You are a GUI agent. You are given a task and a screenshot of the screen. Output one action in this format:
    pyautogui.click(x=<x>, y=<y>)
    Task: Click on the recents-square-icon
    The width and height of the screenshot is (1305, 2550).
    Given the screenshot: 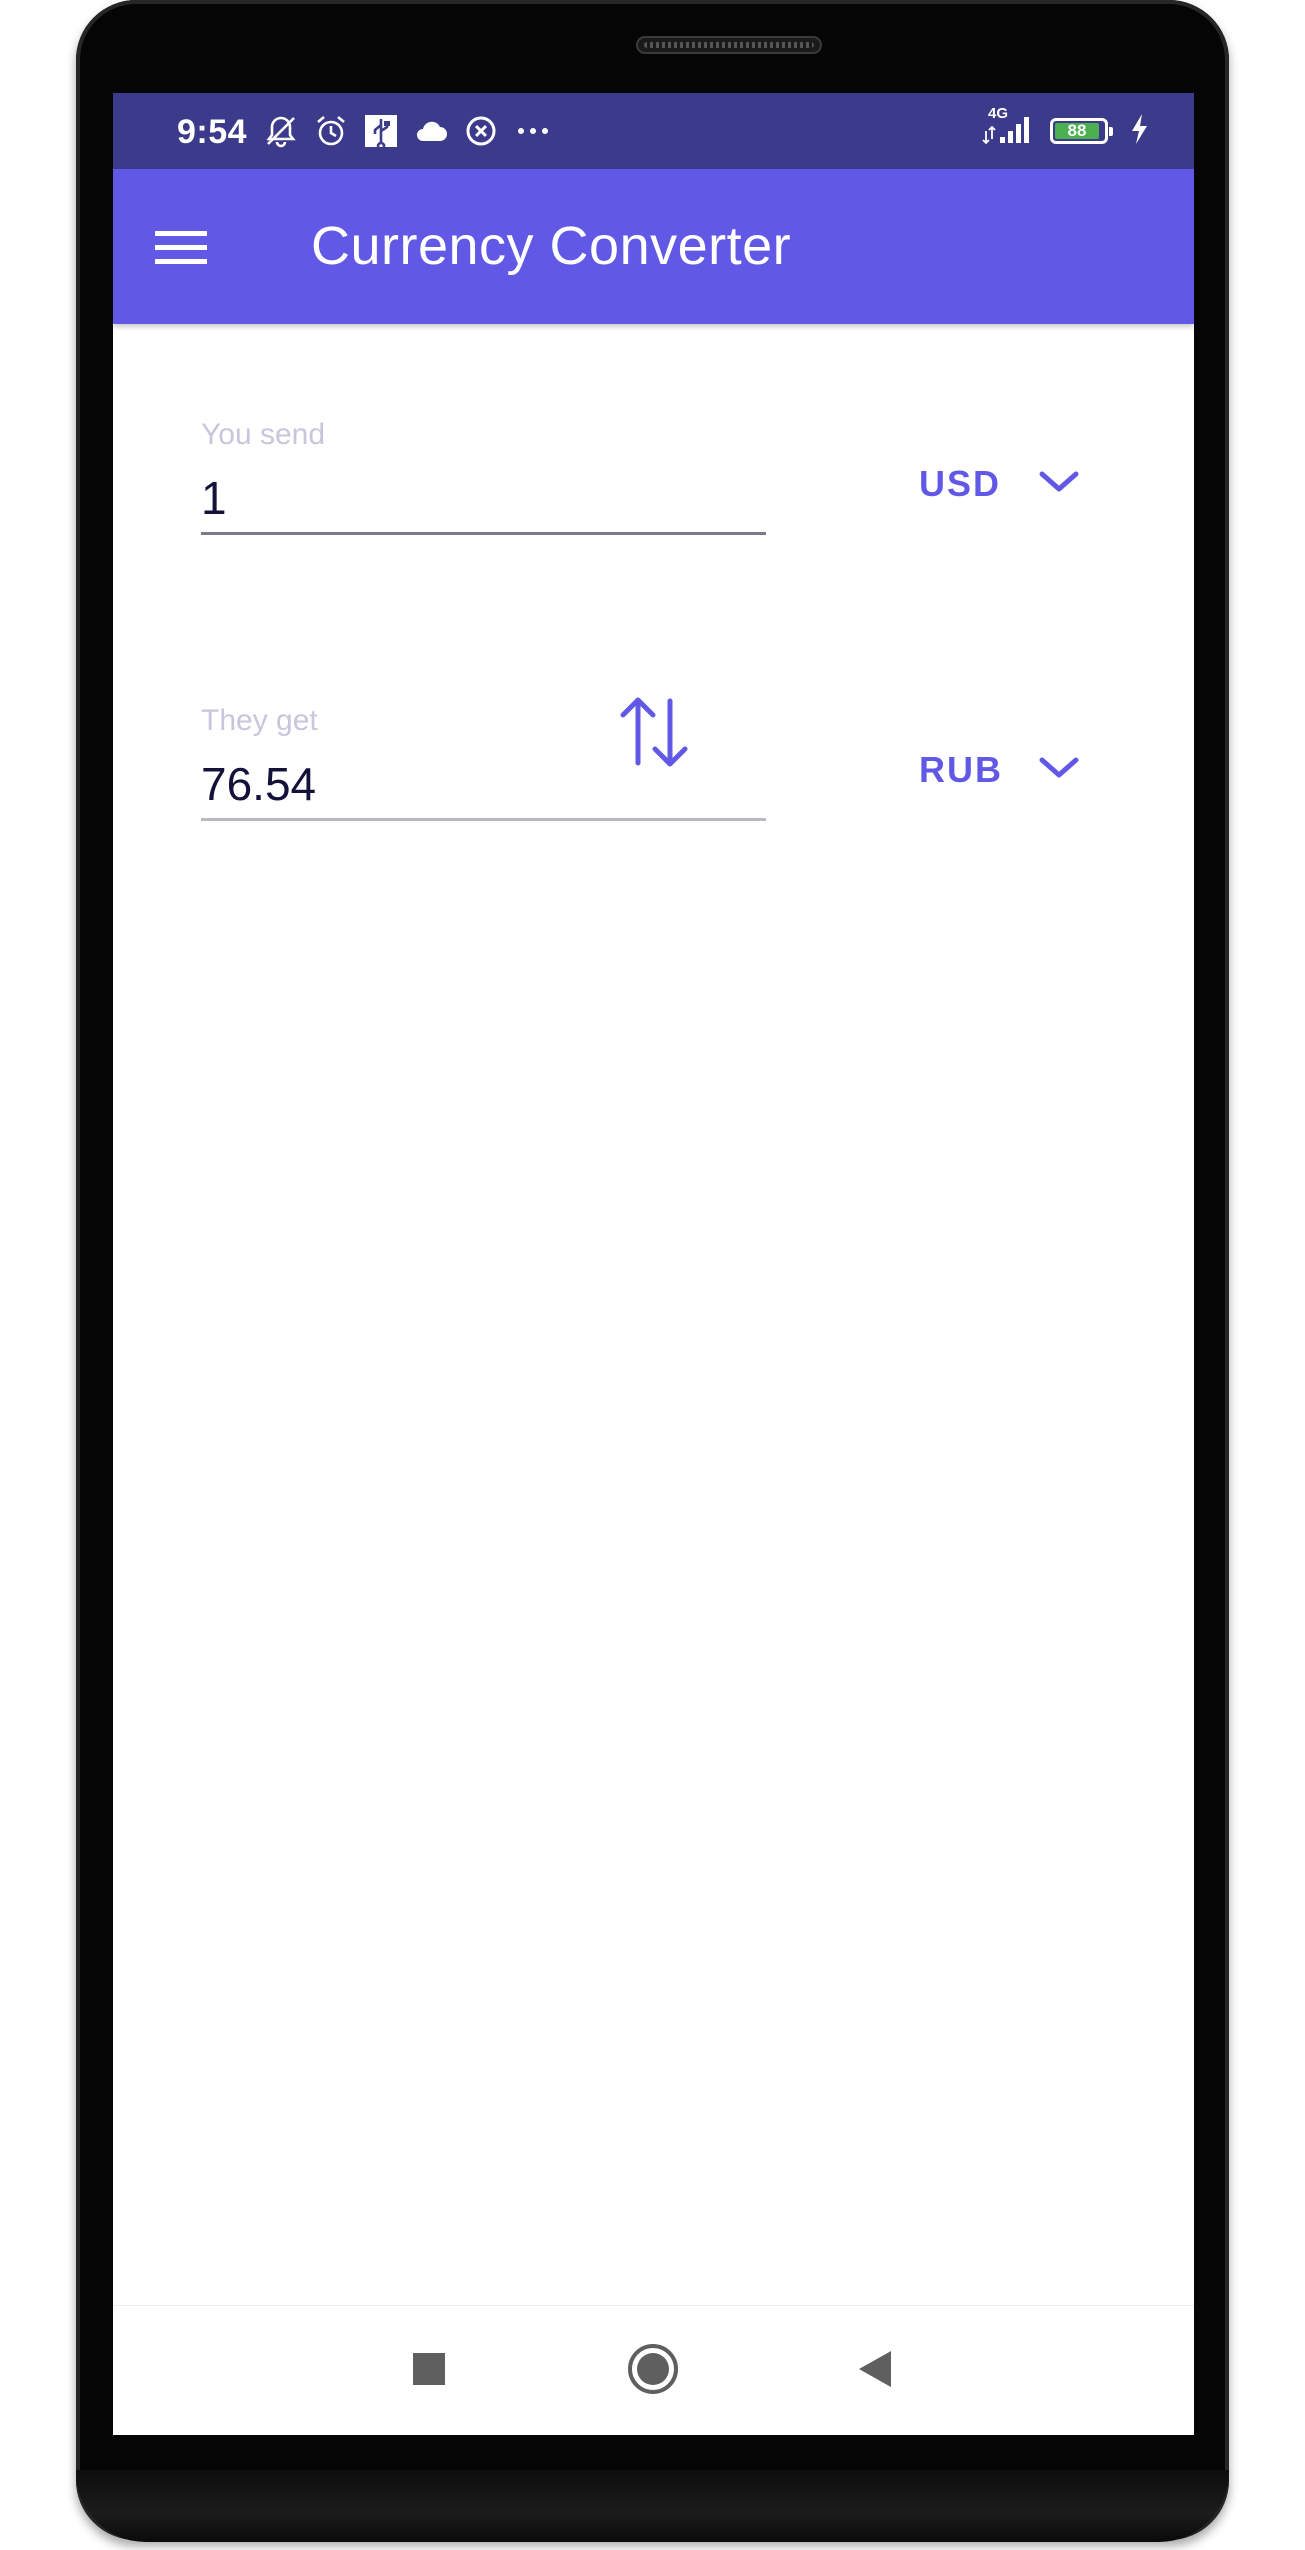 What is the action you would take?
    pyautogui.click(x=429, y=2371)
    